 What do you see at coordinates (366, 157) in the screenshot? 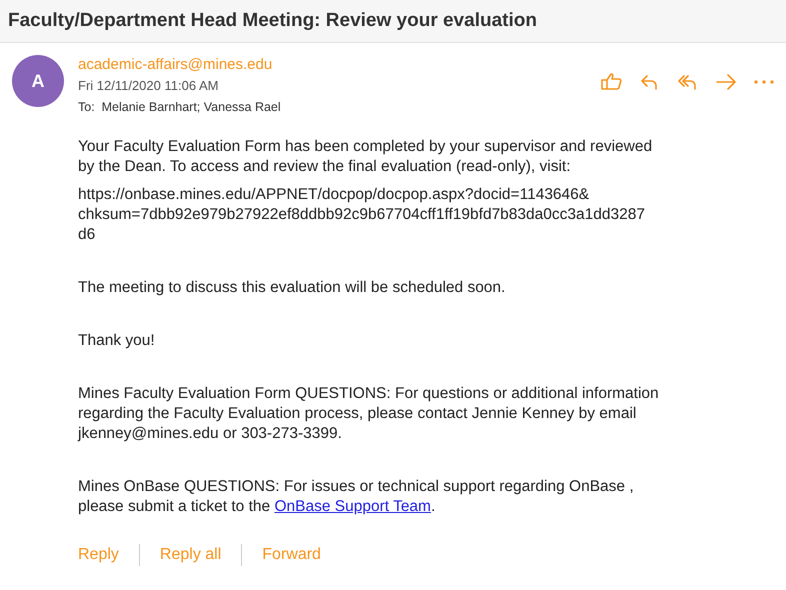
I see `body-paragraph: Your Faculty Evaluation Form has been completed by your supervisor and reviewed by the Dean. To access and review the final evaluation (read-only), visit:` at bounding box center [366, 157].